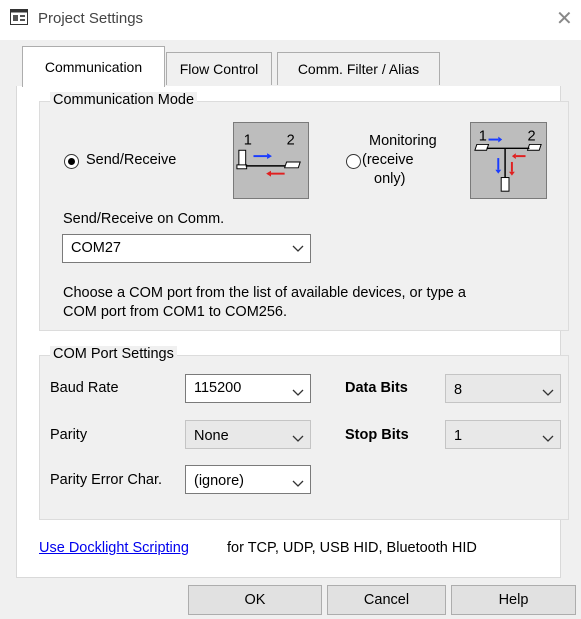  What do you see at coordinates (69, 435) in the screenshot?
I see `parity-label: Parity` at bounding box center [69, 435].